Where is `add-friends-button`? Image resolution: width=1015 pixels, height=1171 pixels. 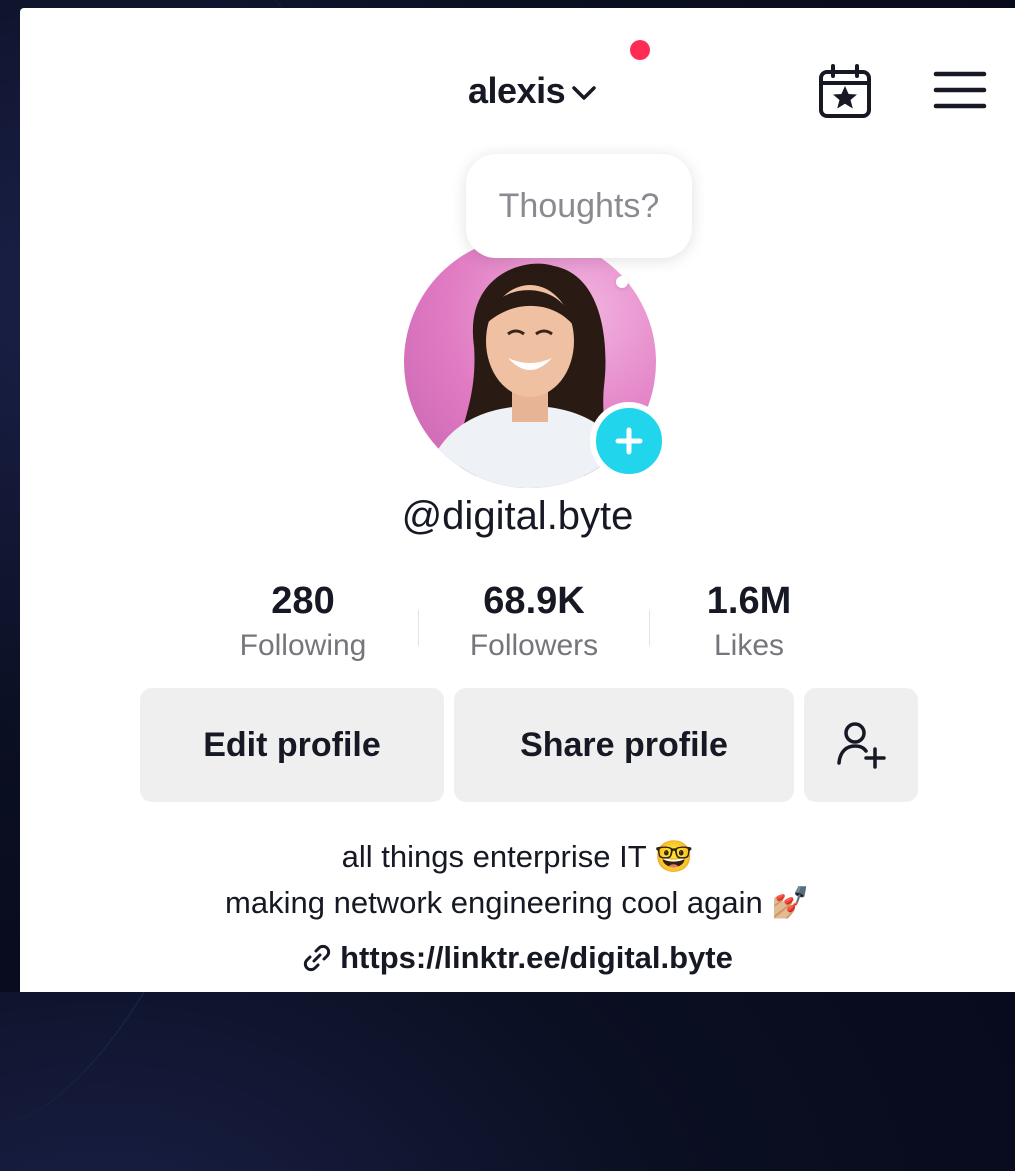 add-friends-button is located at coordinates (861, 745).